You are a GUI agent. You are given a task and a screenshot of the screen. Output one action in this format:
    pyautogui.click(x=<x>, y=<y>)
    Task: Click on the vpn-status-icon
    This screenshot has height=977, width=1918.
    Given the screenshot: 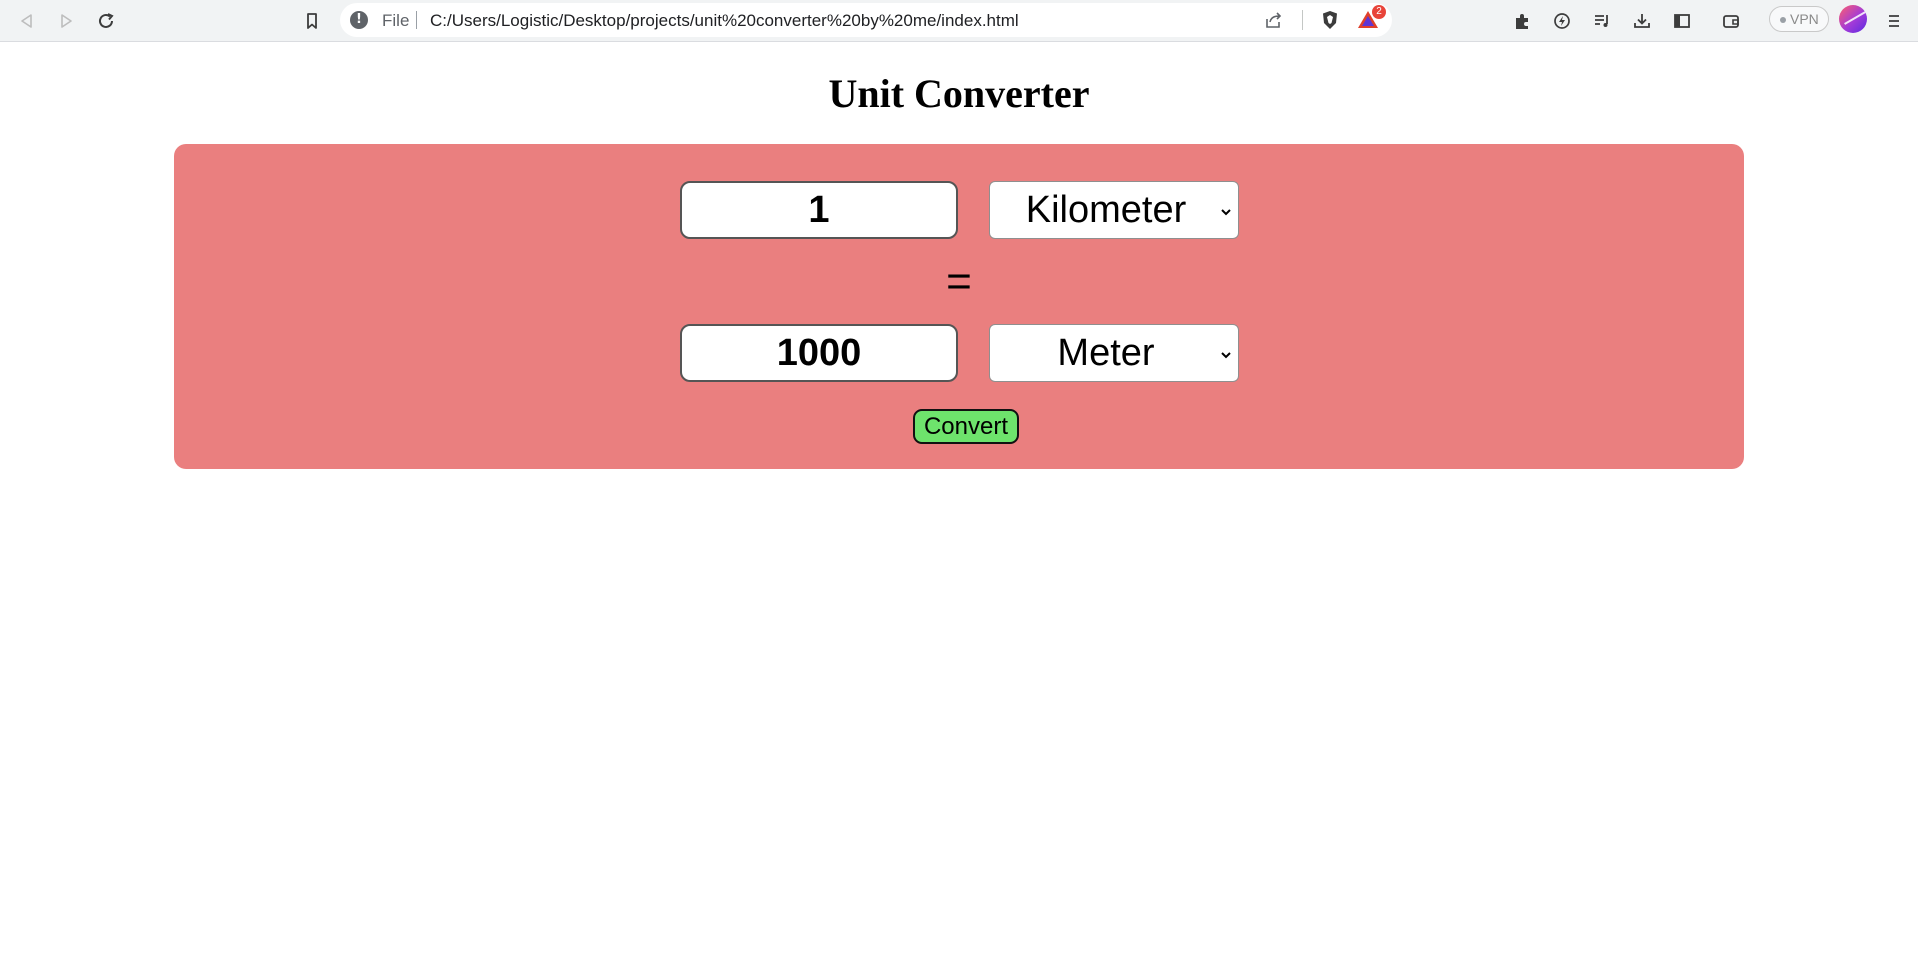 What is the action you would take?
    pyautogui.click(x=1783, y=20)
    